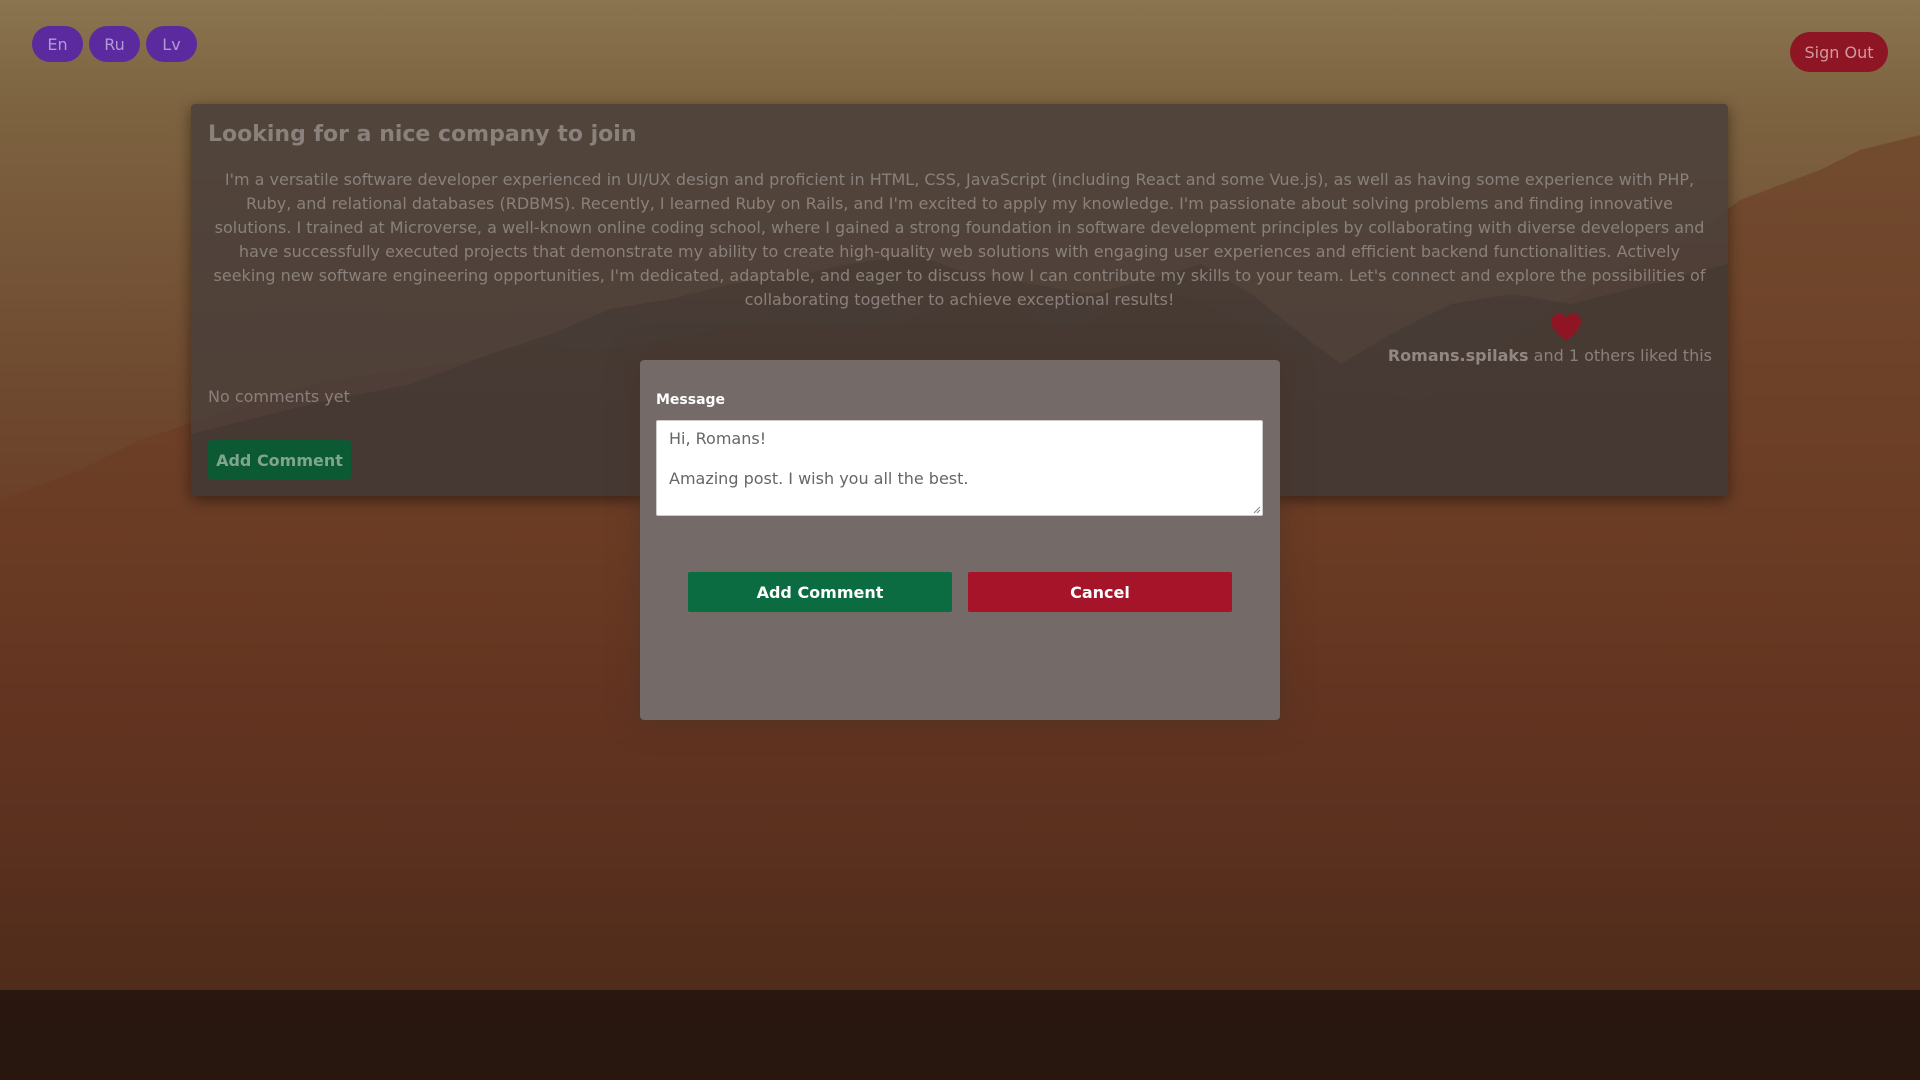  Describe the element at coordinates (1257, 510) in the screenshot. I see `resize-grip-icon` at that location.